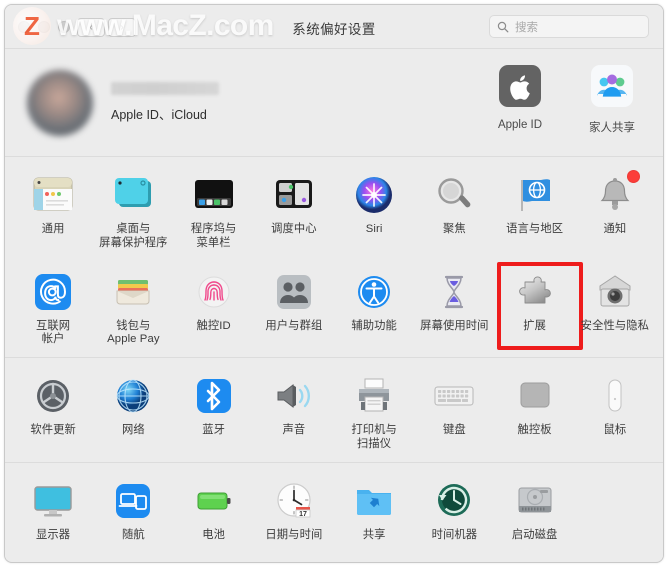 The width and height of the screenshot is (668, 567). What do you see at coordinates (374, 396) in the screenshot?
I see `printers-scanners-icon` at bounding box center [374, 396].